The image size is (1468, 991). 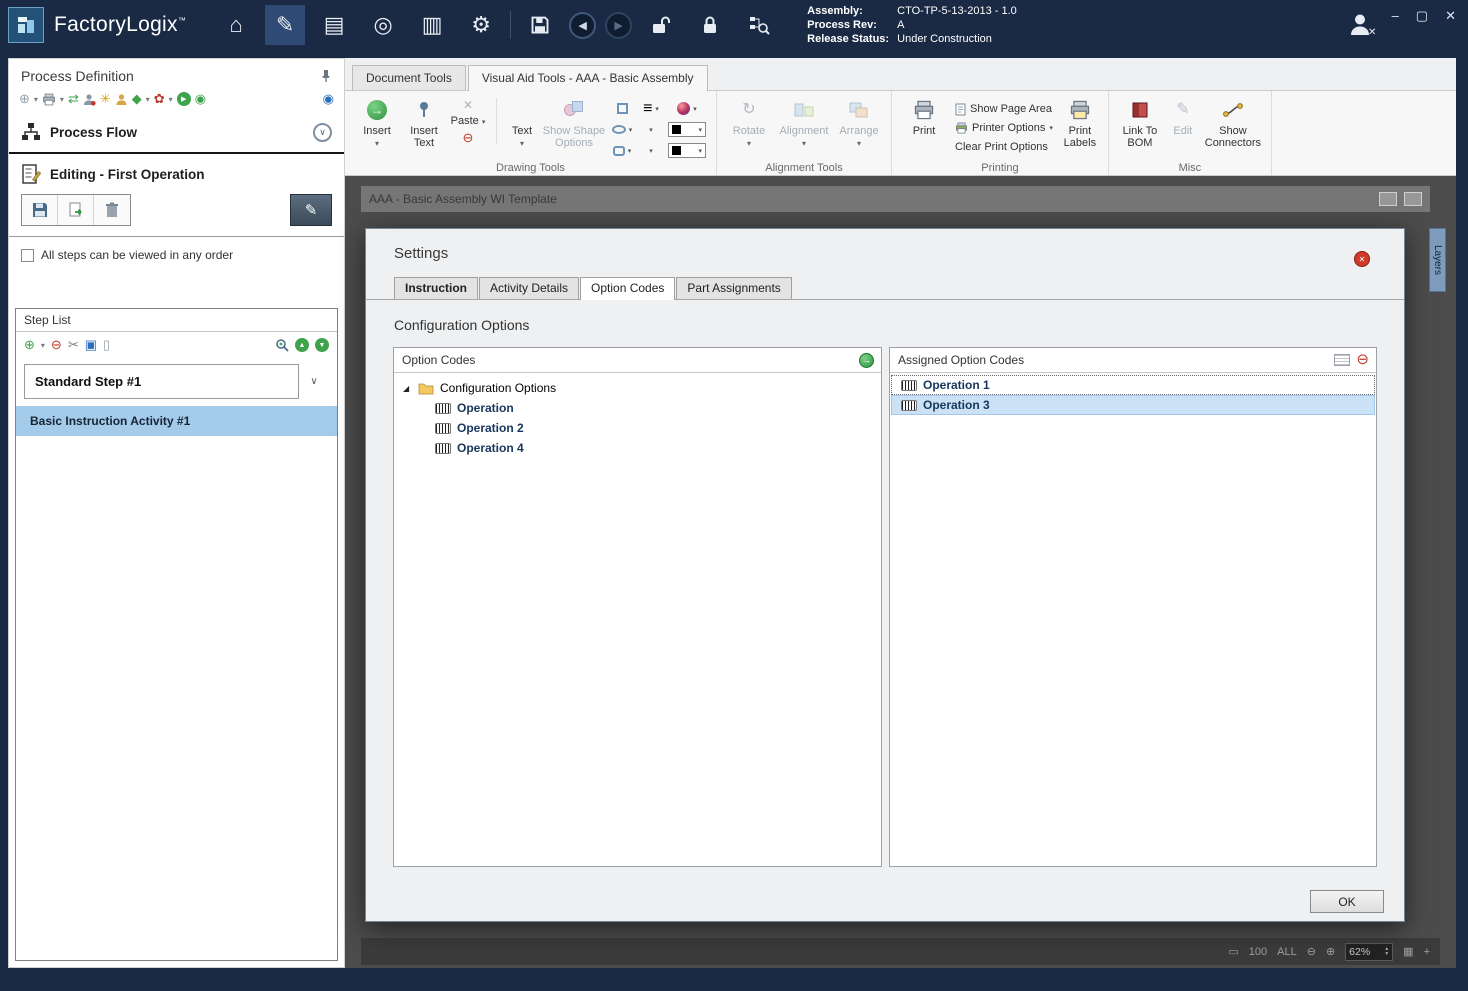 What do you see at coordinates (587, 78) in the screenshot?
I see `tab-visual-aid-tools: Visual Aid Tools - AAA - Basic Assembly` at bounding box center [587, 78].